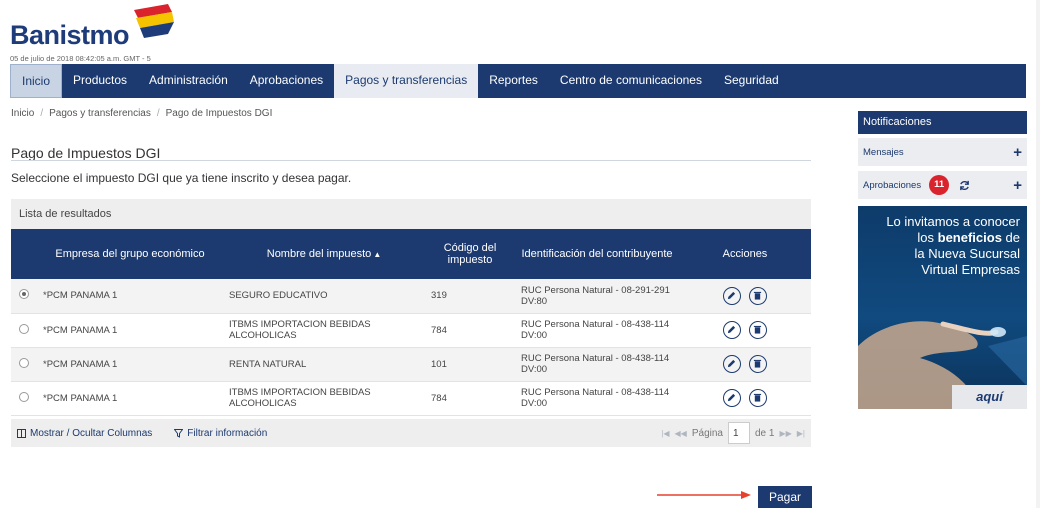  Describe the element at coordinates (377, 254) in the screenshot. I see `sort-asc-icon: ▲` at that location.